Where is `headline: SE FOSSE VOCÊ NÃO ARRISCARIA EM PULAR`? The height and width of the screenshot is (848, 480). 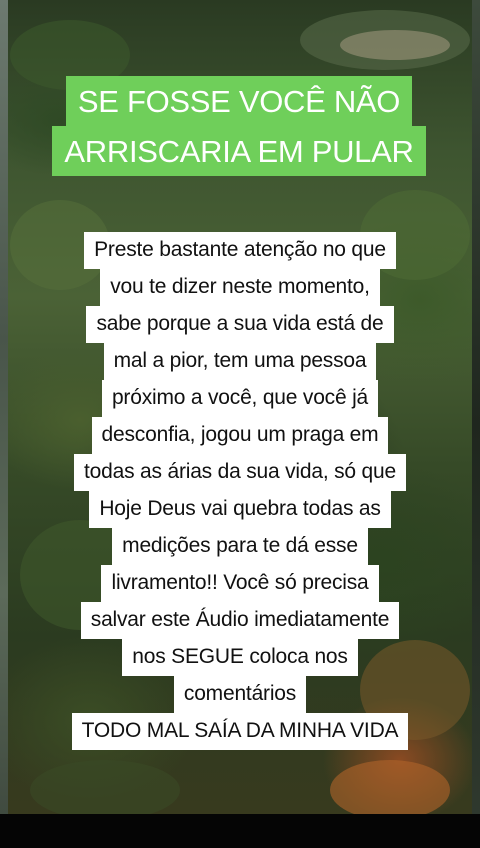
headline: SE FOSSE VOCÊ NÃO ARRISCARIA EM PULAR is located at coordinates (239, 126).